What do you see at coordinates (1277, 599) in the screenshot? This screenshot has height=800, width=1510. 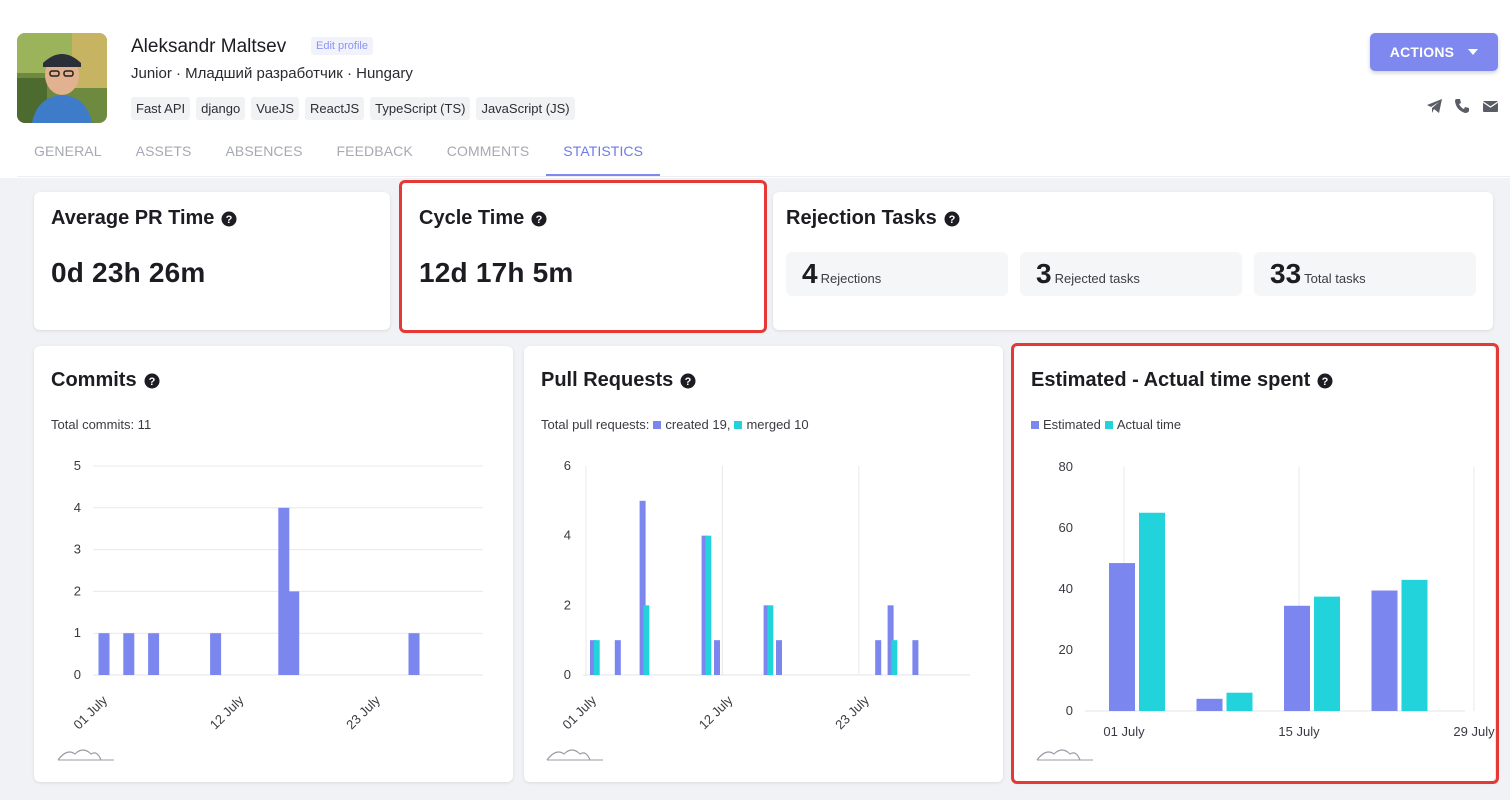 I see `est-actual-chart: 0 20 40 60 80 01 July 15 July 29 July` at bounding box center [1277, 599].